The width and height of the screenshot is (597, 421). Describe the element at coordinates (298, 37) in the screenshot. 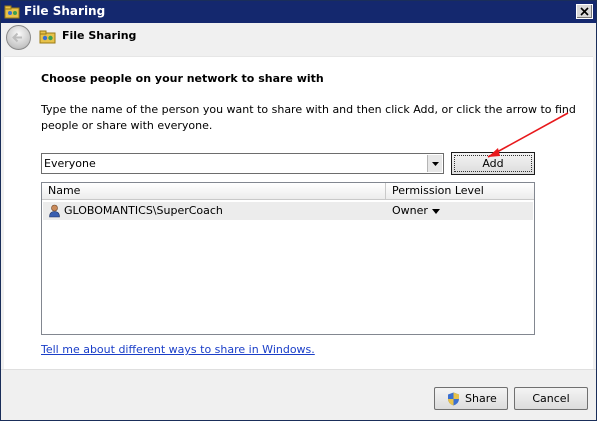

I see `navigation-bar: File Sharing` at that location.